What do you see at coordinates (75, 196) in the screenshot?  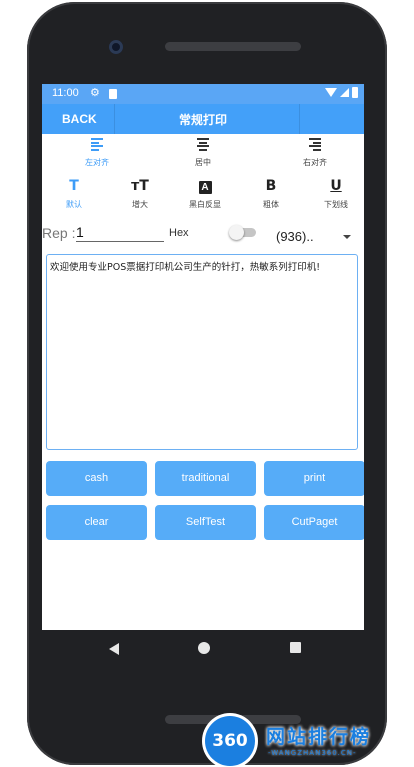 I see `format-default-option: T 默认` at bounding box center [75, 196].